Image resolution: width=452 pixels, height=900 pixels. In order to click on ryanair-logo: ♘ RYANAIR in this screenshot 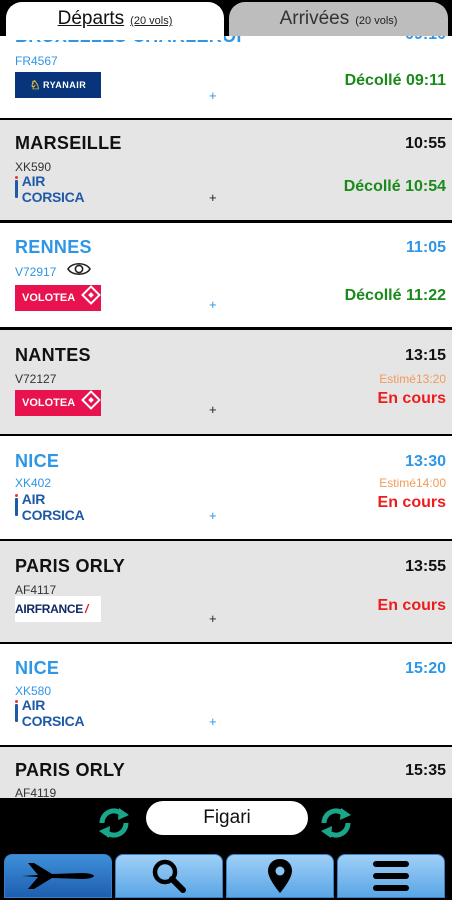, I will do `click(58, 85)`.